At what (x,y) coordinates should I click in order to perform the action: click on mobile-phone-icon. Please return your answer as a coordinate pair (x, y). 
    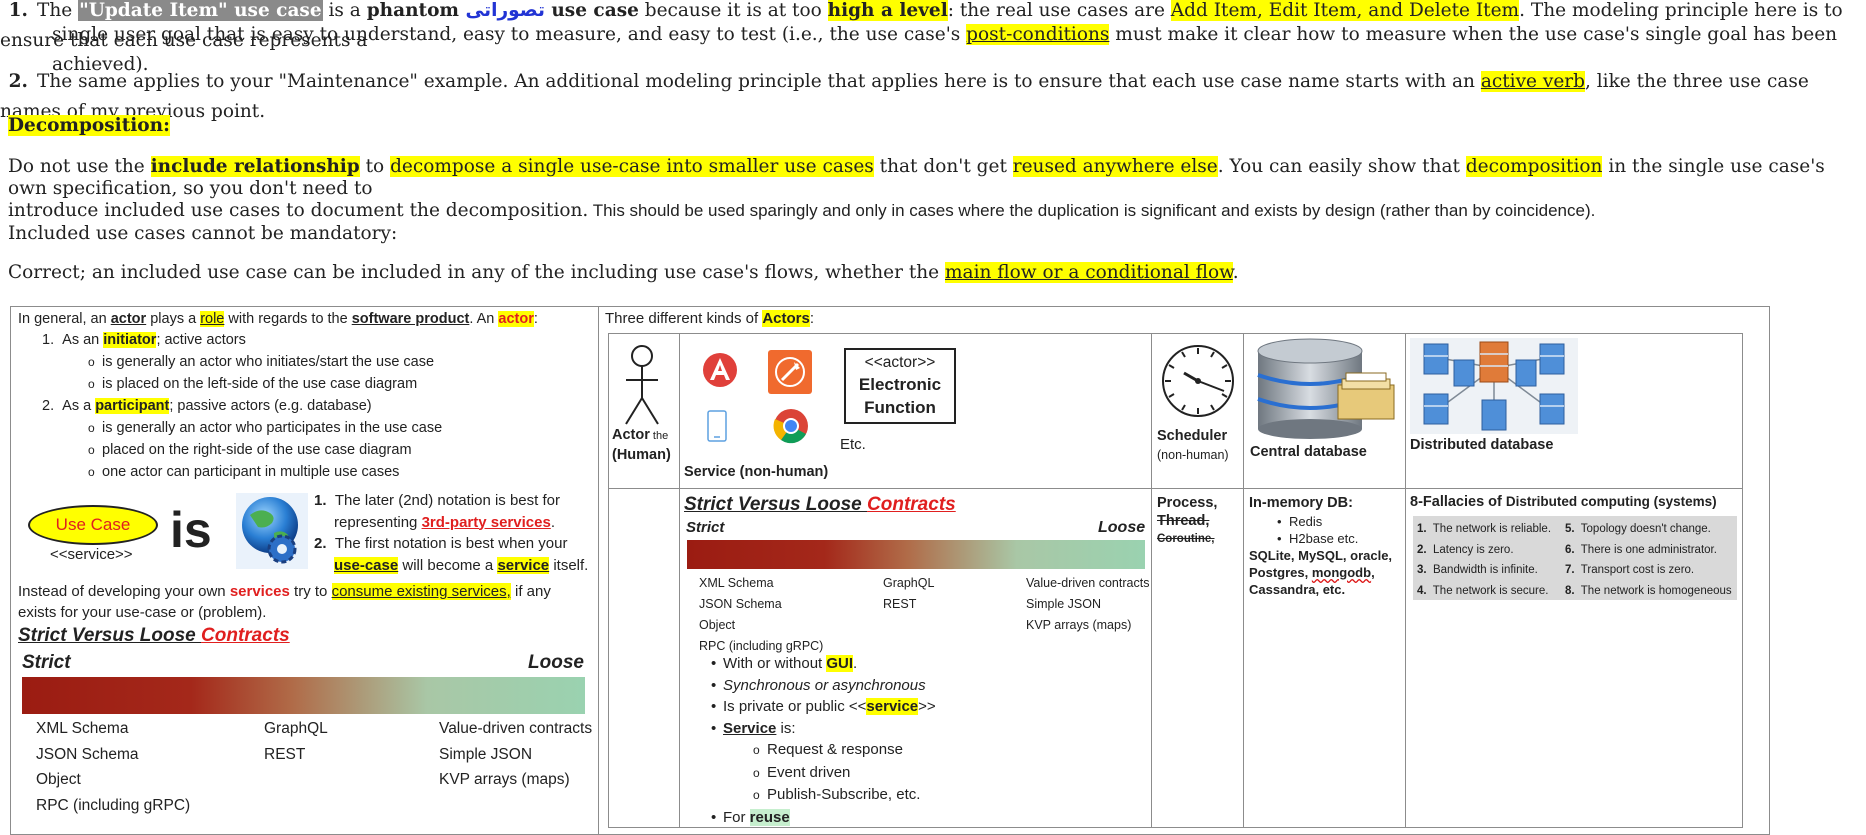
    Looking at the image, I should click on (717, 428).